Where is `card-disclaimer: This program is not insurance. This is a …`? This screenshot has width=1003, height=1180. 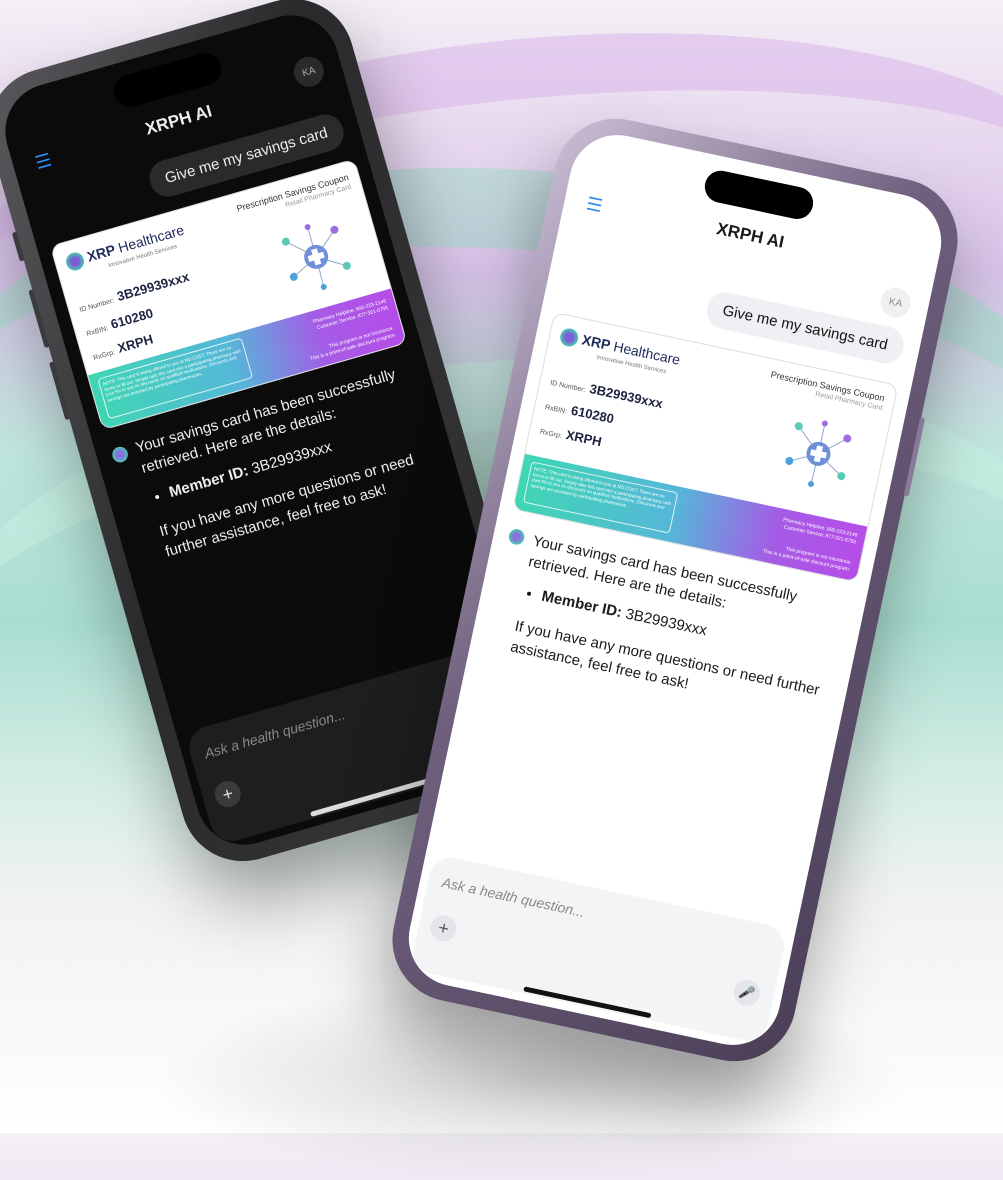 card-disclaimer: This program is not insurance. This is a … is located at coordinates (807, 559).